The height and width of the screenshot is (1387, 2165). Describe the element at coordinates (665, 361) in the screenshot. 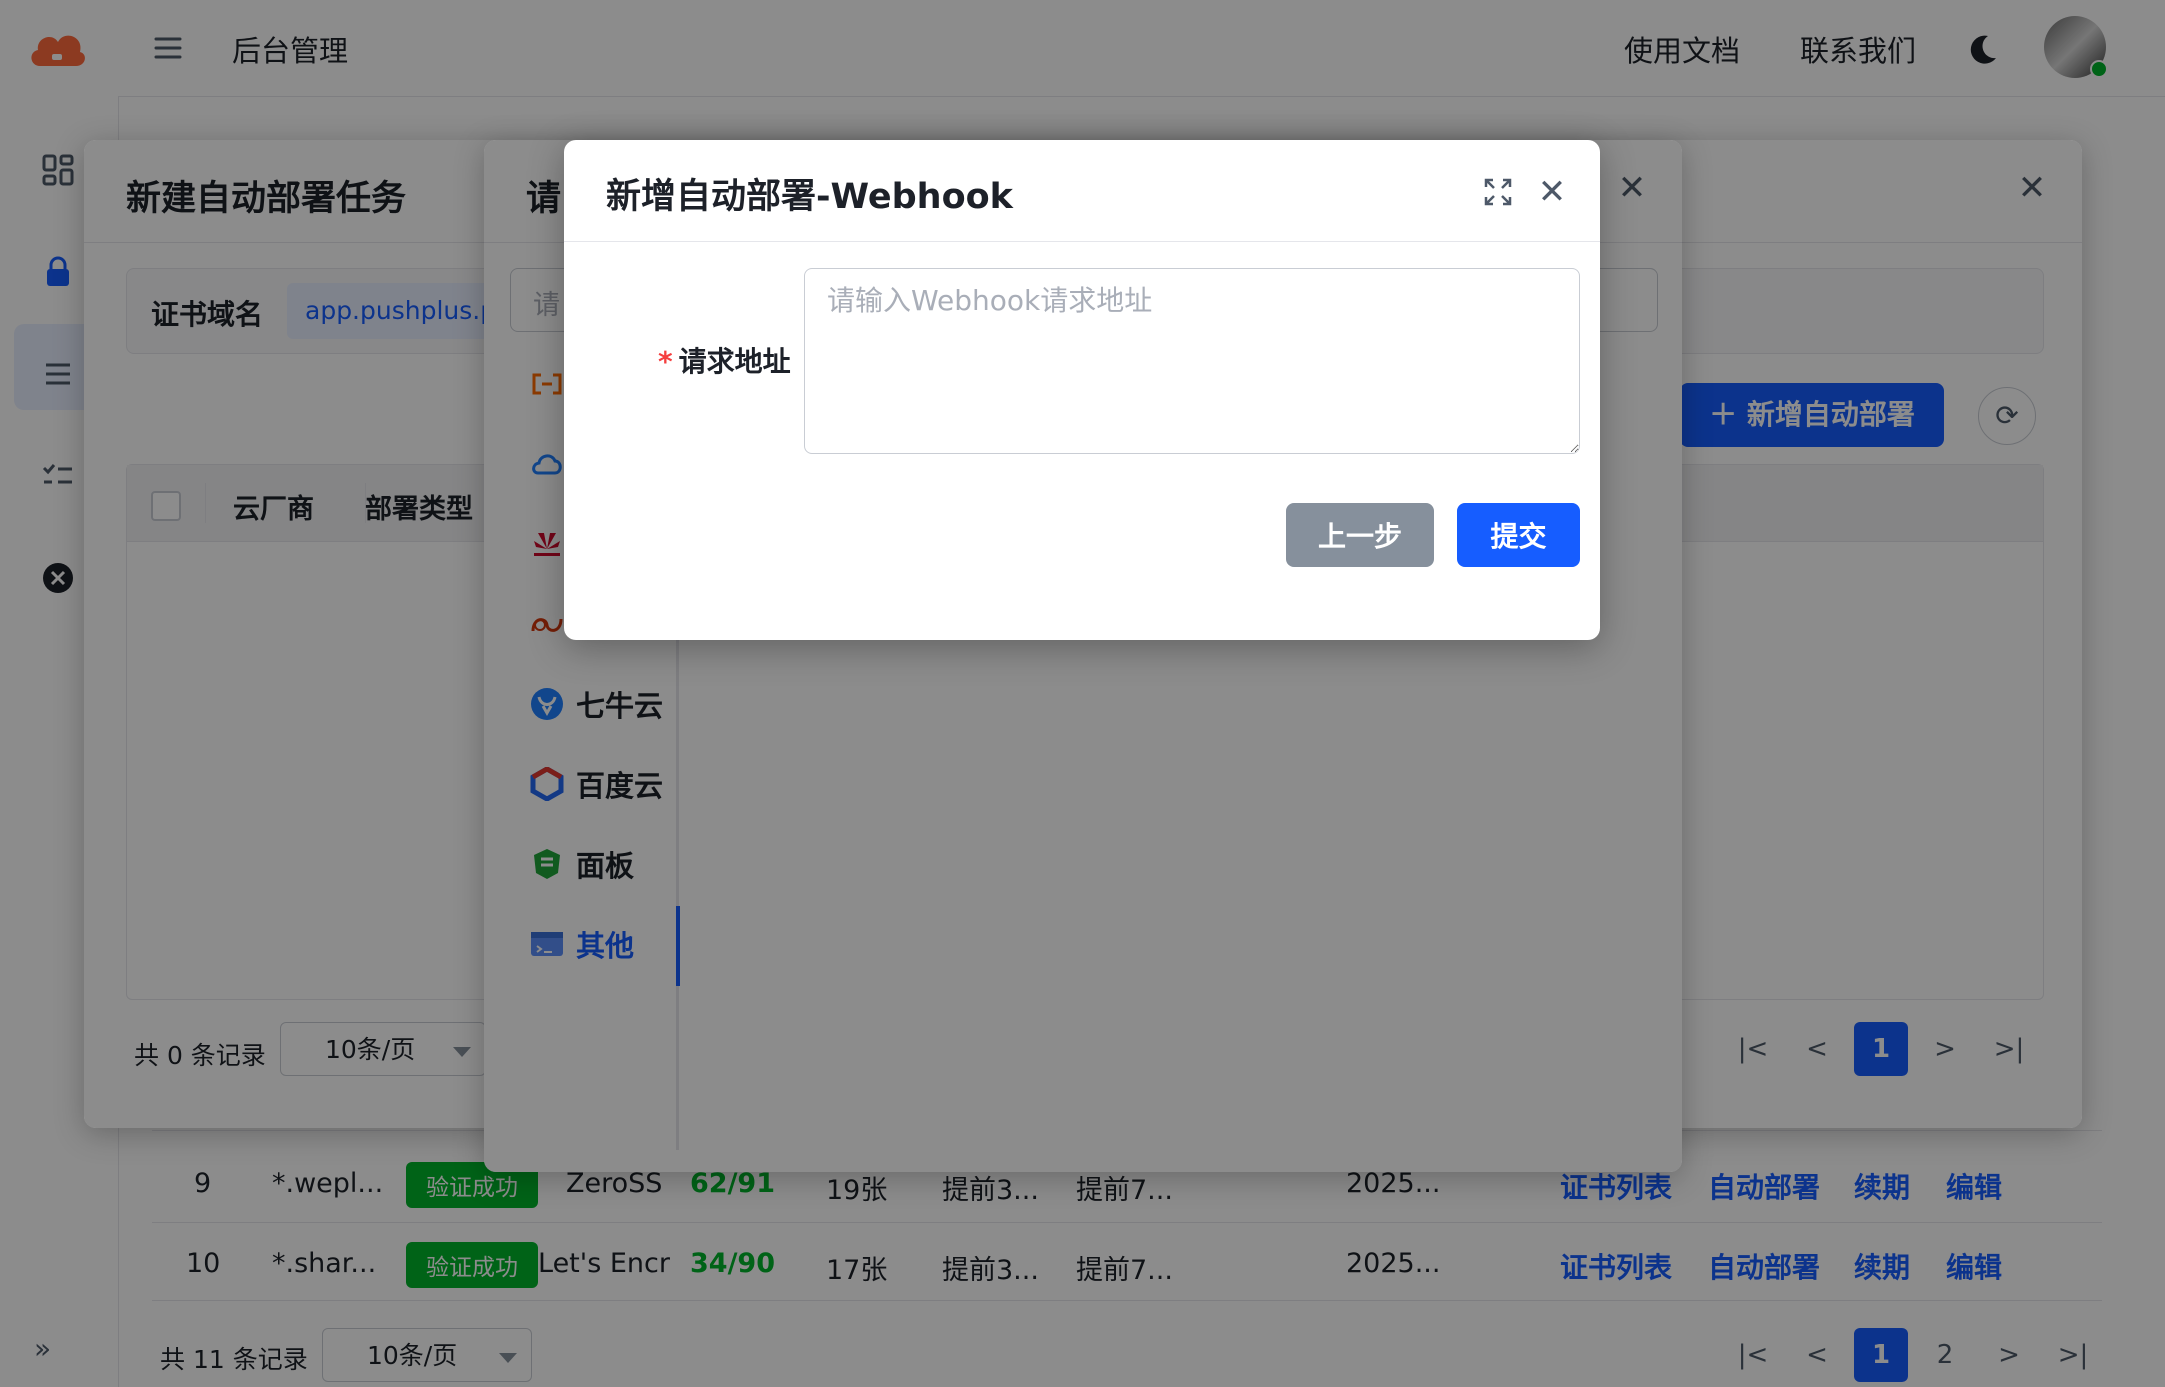

I see `required-mark: *` at that location.